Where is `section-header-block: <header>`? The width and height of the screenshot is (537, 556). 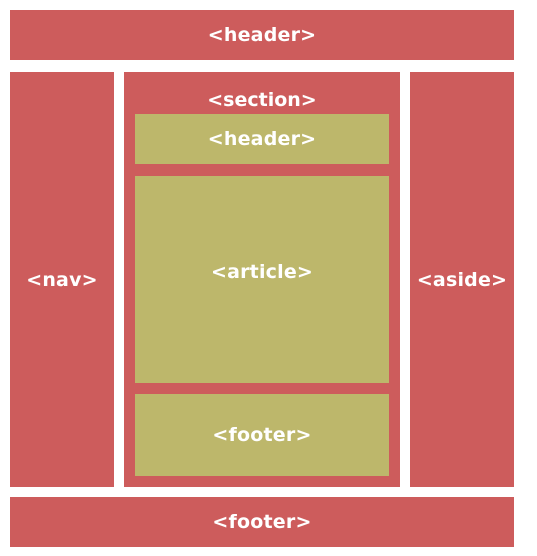
section-header-block: <header> is located at coordinates (262, 139).